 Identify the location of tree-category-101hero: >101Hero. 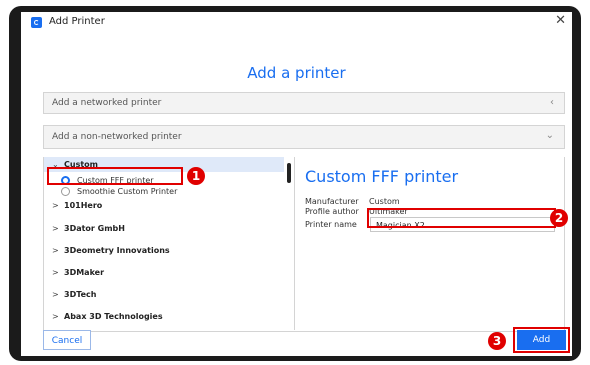
(77, 205).